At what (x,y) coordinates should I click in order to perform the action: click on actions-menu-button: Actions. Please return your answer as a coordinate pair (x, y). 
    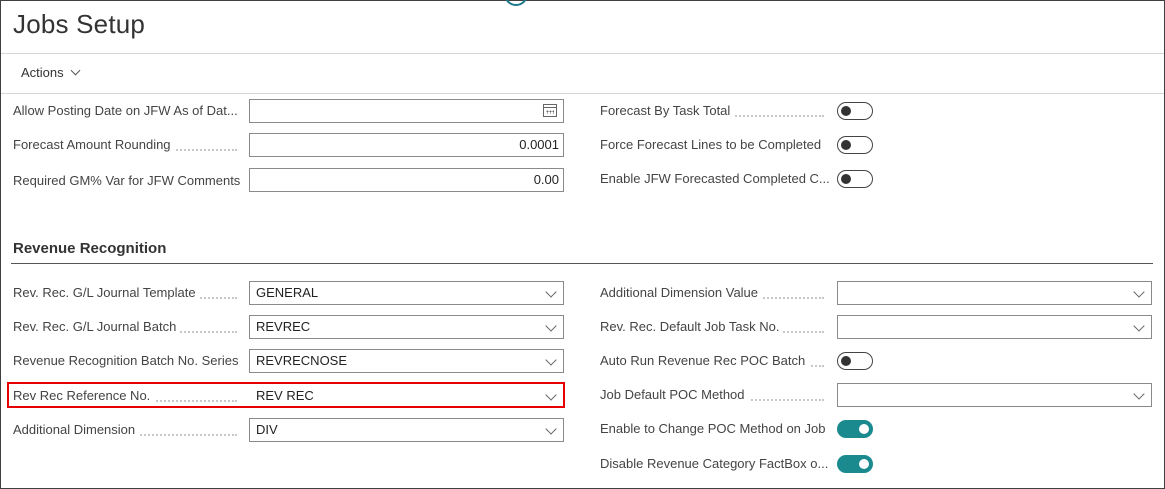
    Looking at the image, I should click on (51, 72).